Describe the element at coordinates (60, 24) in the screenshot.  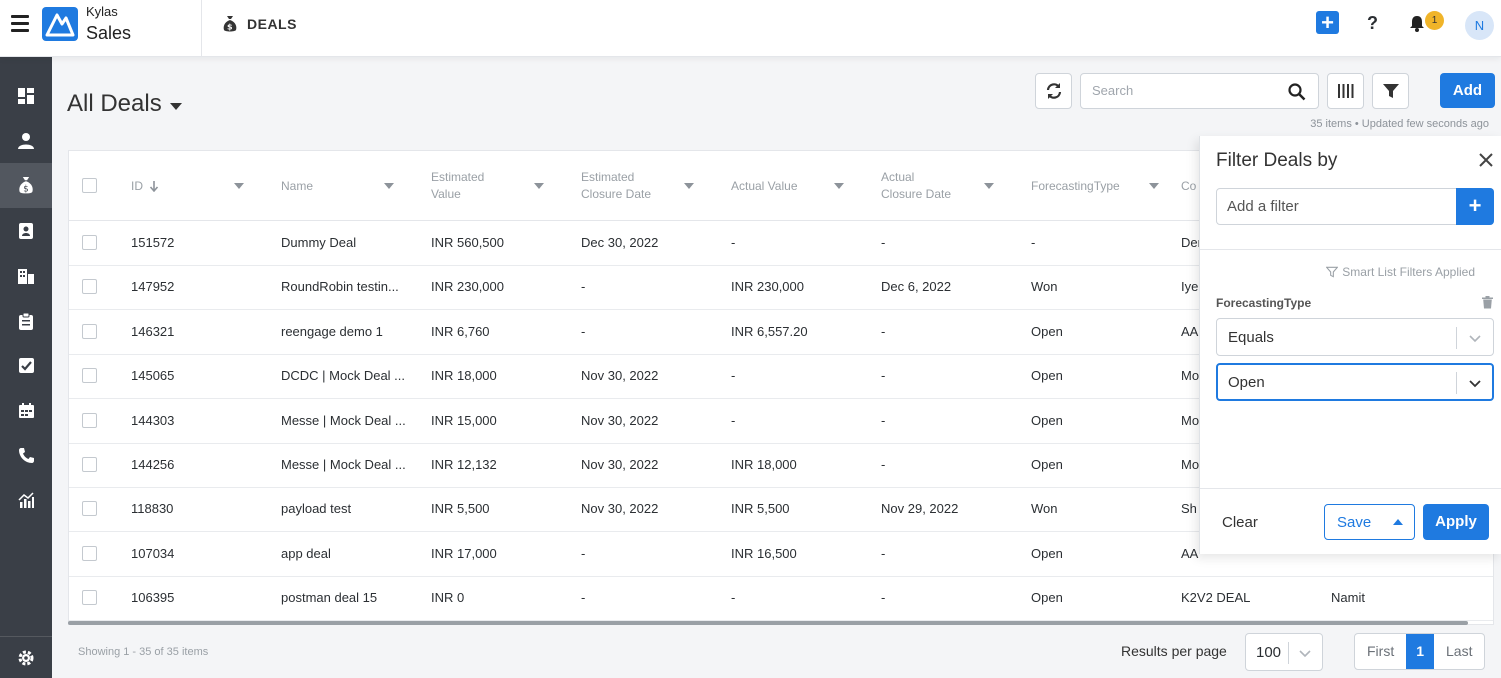
I see `kylas-logo` at that location.